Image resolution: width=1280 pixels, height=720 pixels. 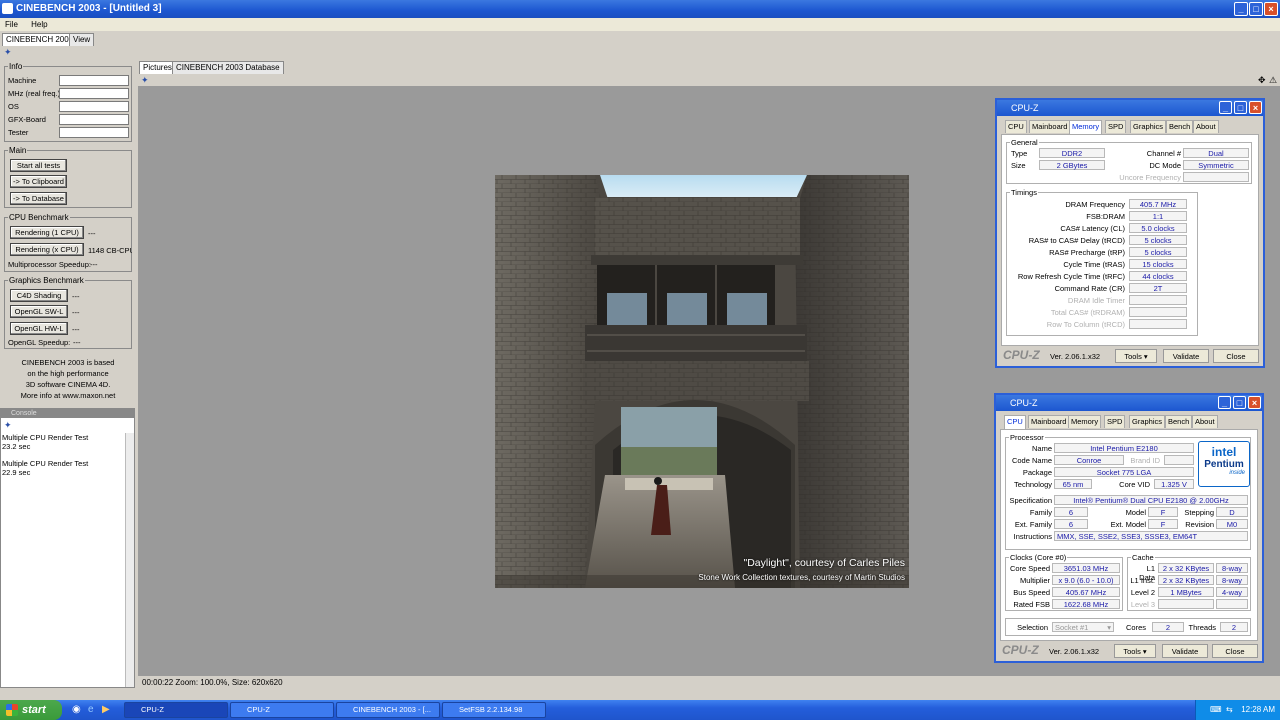 What do you see at coordinates (1229, 710) in the screenshot?
I see `network-icon: ⇆` at bounding box center [1229, 710].